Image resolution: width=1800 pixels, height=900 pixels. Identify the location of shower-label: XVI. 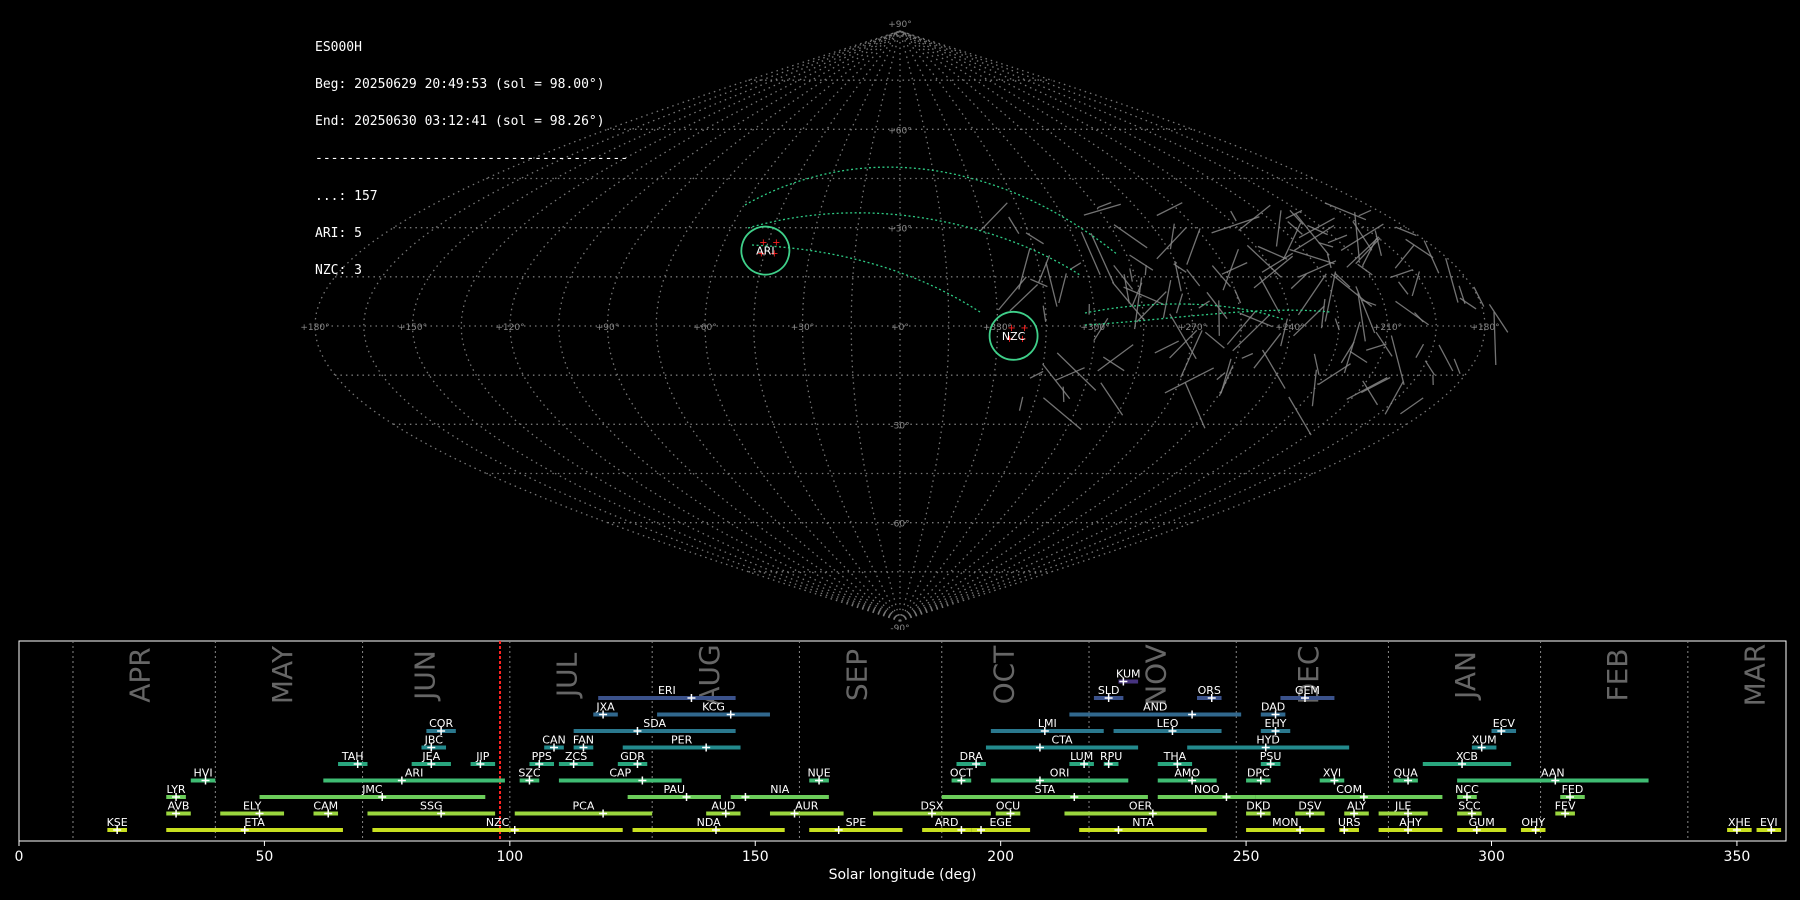
(1332, 773).